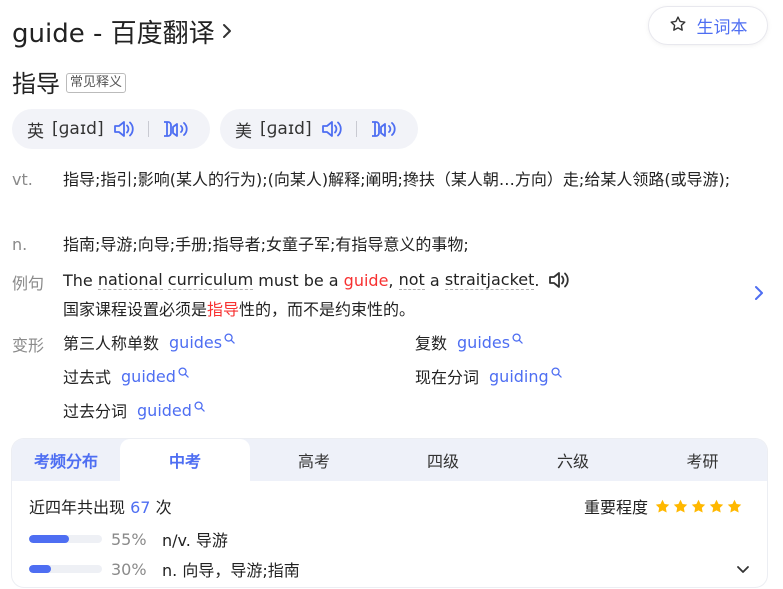 The image size is (783, 589). What do you see at coordinates (678, 26) in the screenshot?
I see `star-outline-icon` at bounding box center [678, 26].